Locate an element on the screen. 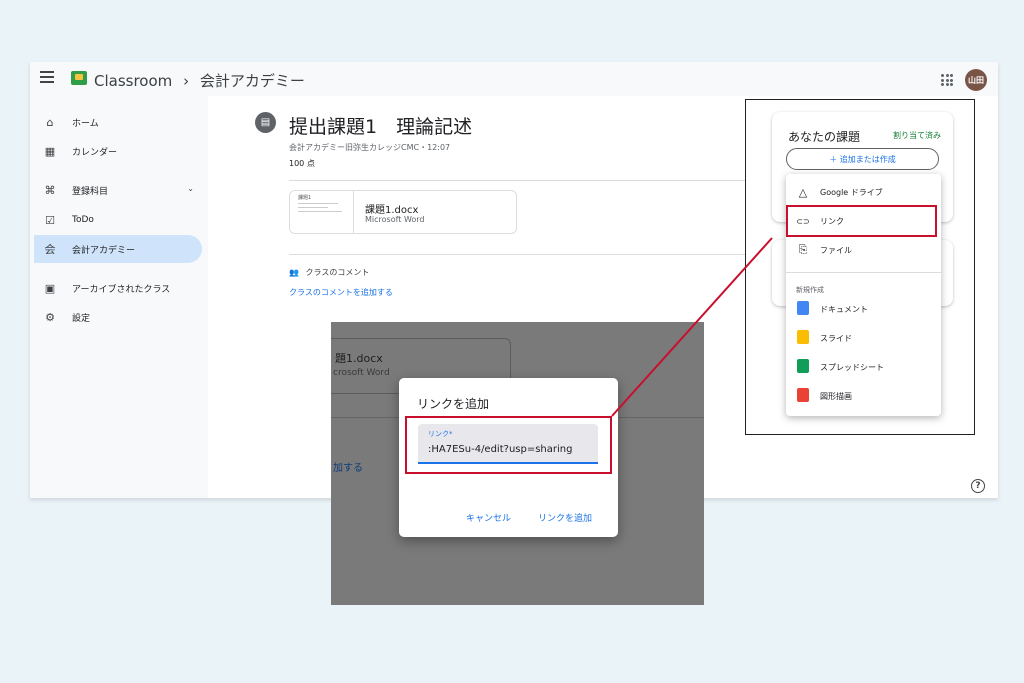 The height and width of the screenshot is (683, 1024). menu-item-label: スプレッドシート is located at coordinates (852, 367).